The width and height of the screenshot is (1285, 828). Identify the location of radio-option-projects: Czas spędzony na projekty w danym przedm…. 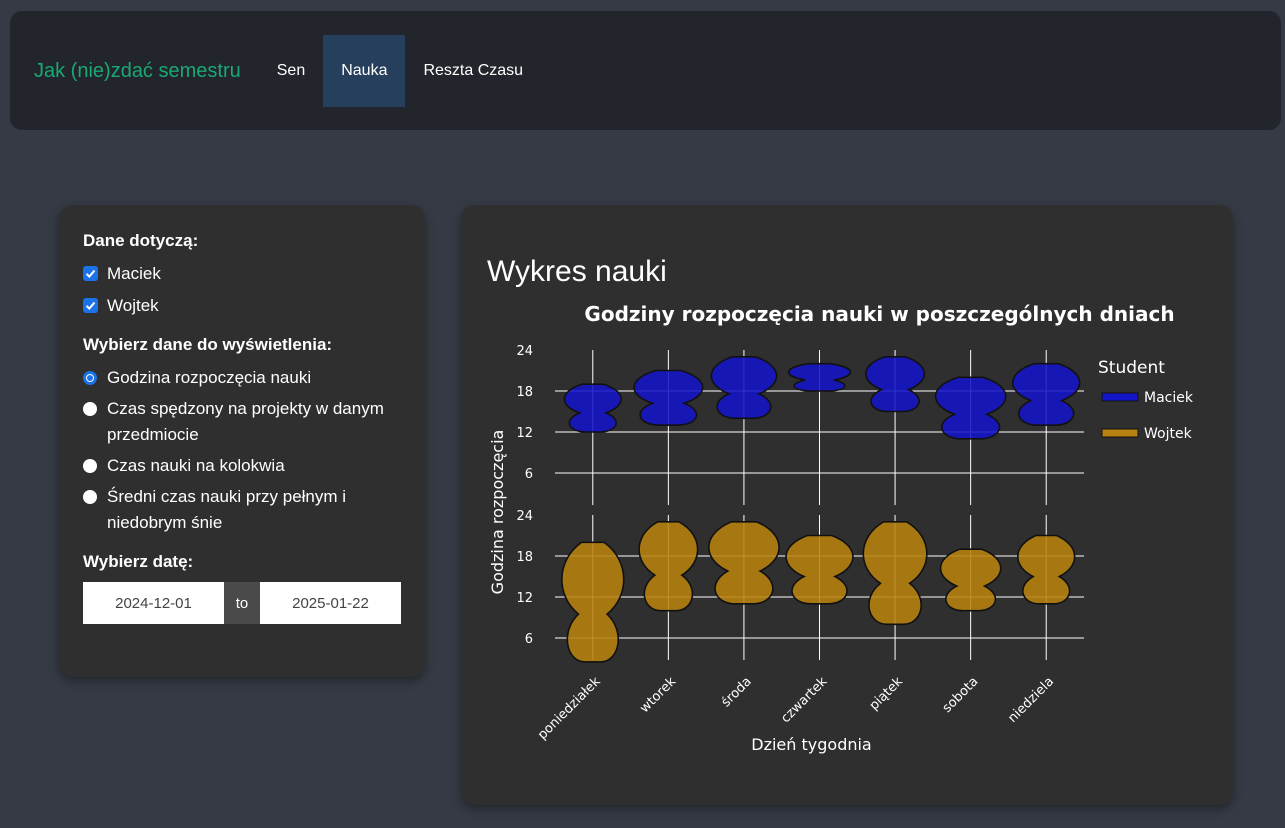
(242, 422).